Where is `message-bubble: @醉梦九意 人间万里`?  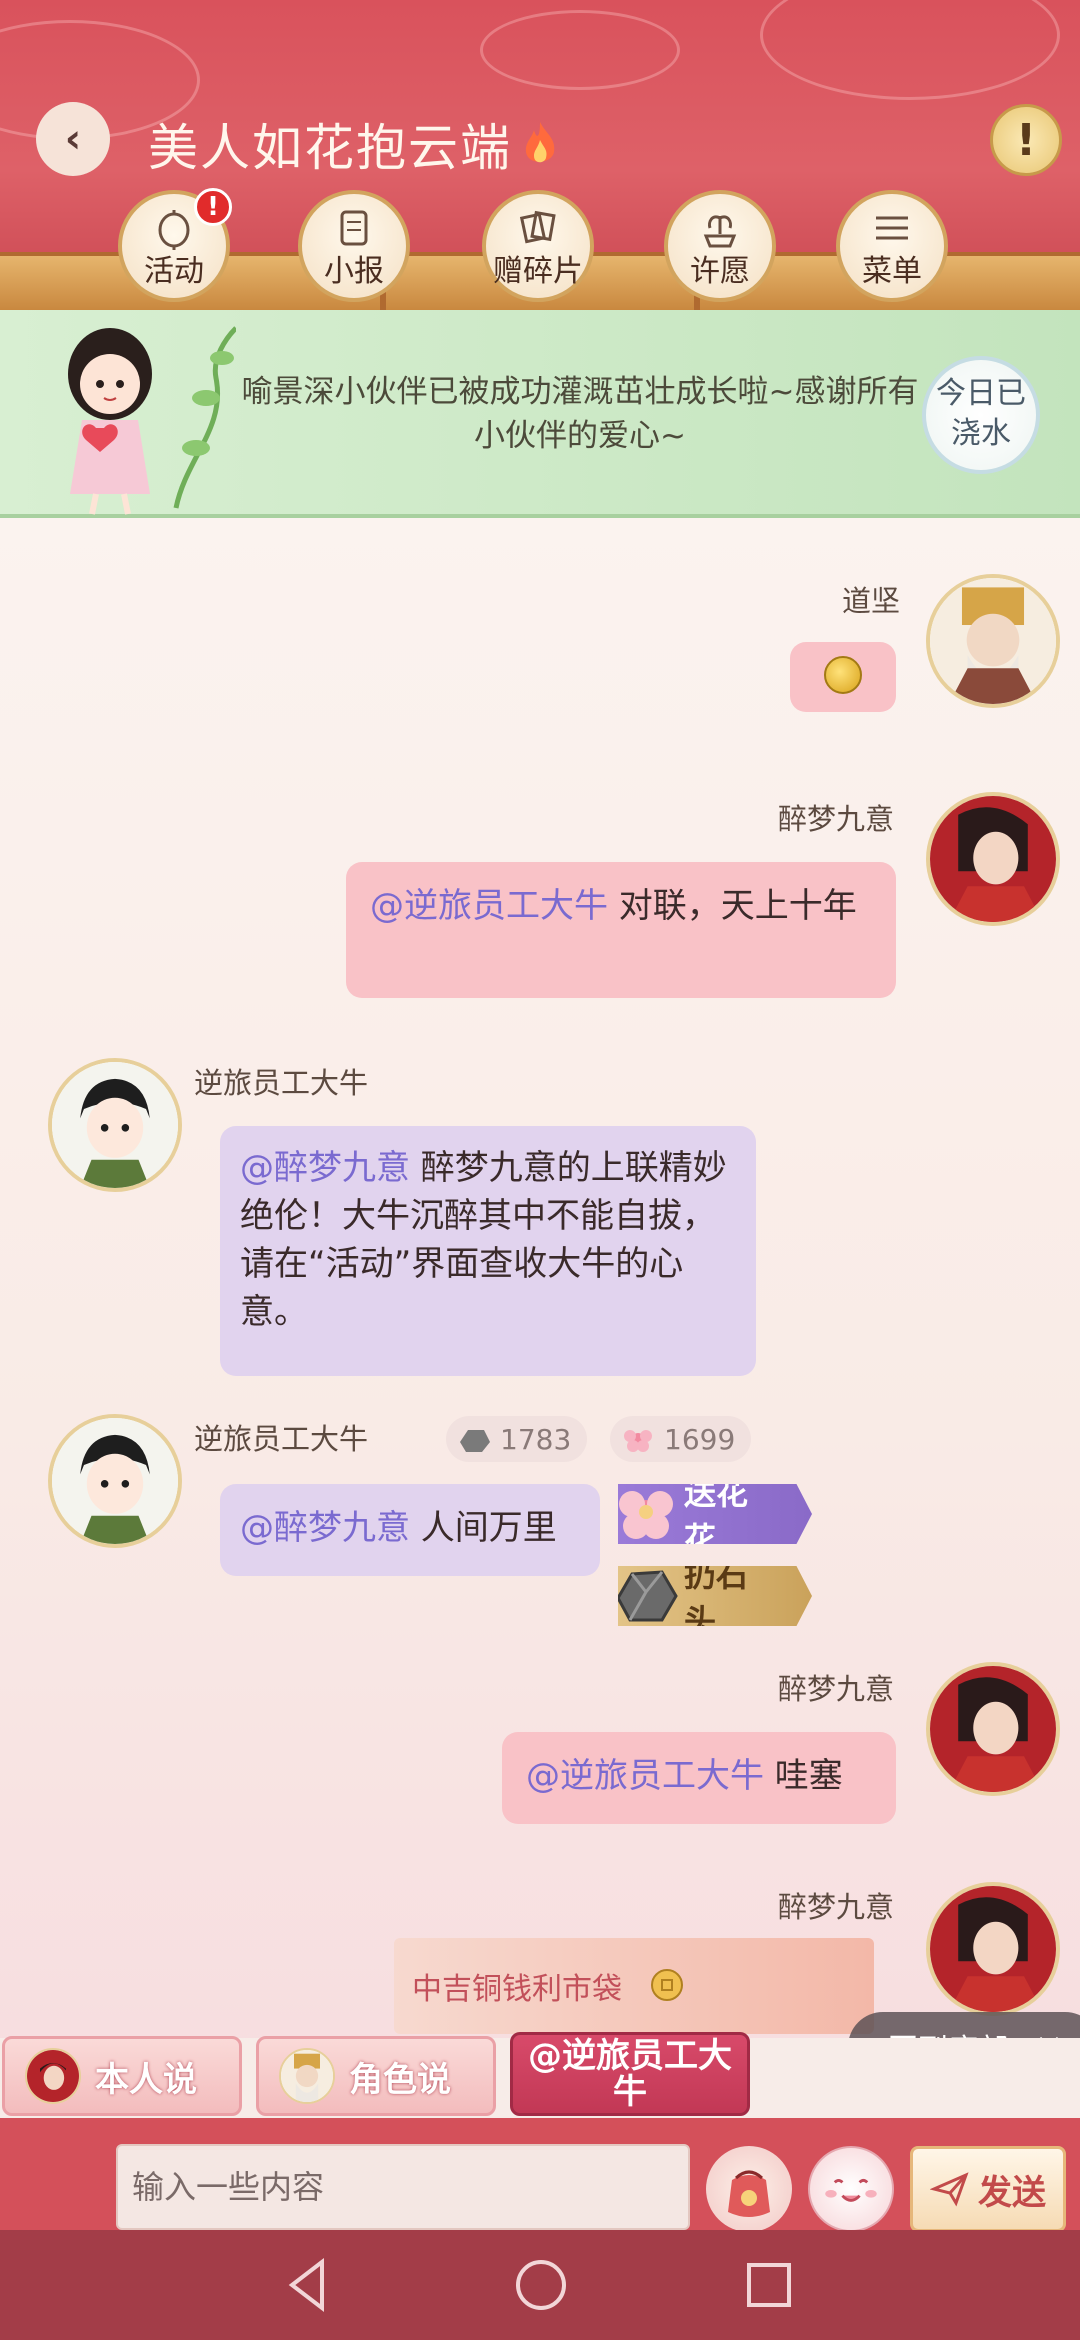
message-bubble: @醉梦九意 人间万里 is located at coordinates (410, 1530).